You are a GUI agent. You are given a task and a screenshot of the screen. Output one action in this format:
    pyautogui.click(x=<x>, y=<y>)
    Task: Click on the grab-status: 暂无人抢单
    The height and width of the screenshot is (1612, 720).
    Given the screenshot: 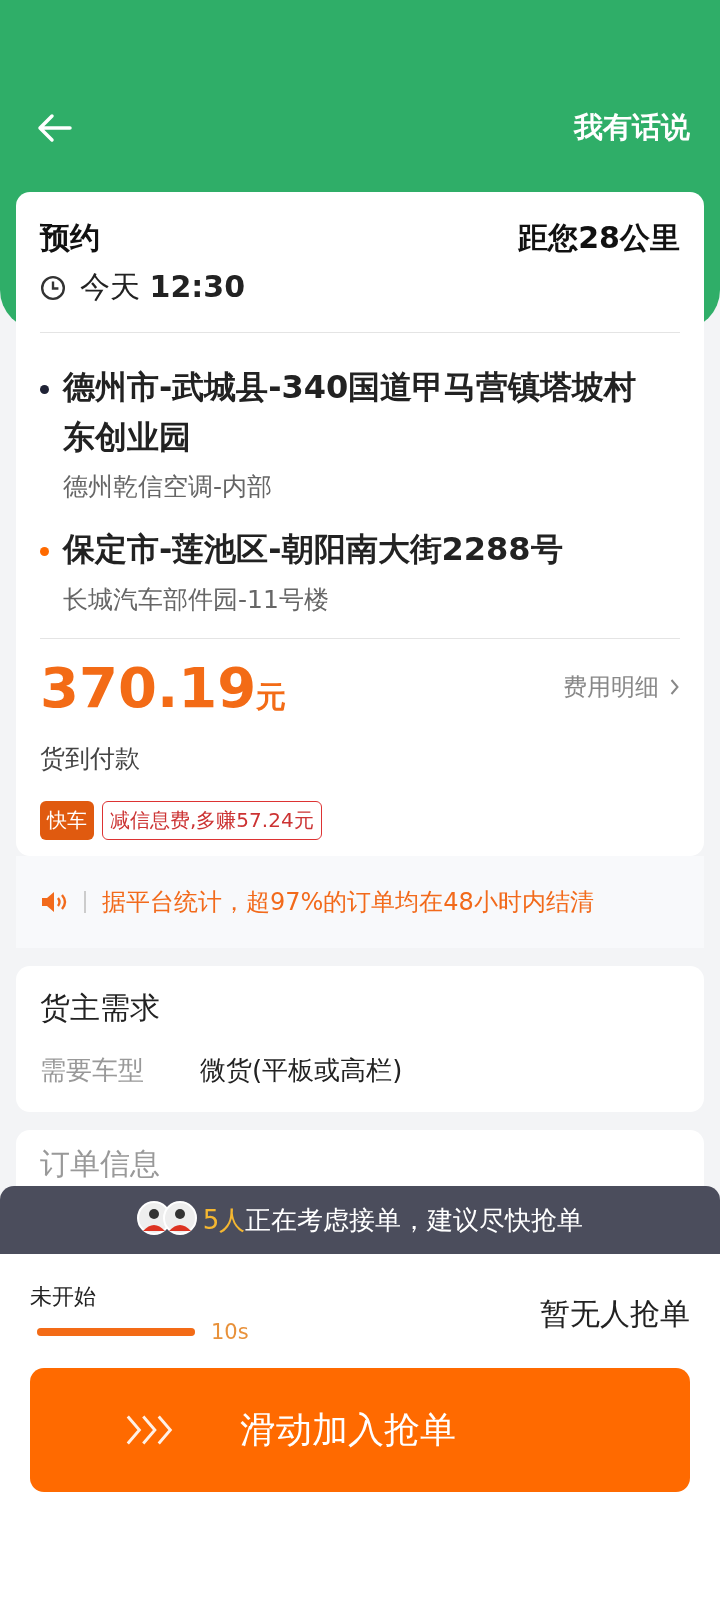 What is the action you would take?
    pyautogui.click(x=615, y=1314)
    